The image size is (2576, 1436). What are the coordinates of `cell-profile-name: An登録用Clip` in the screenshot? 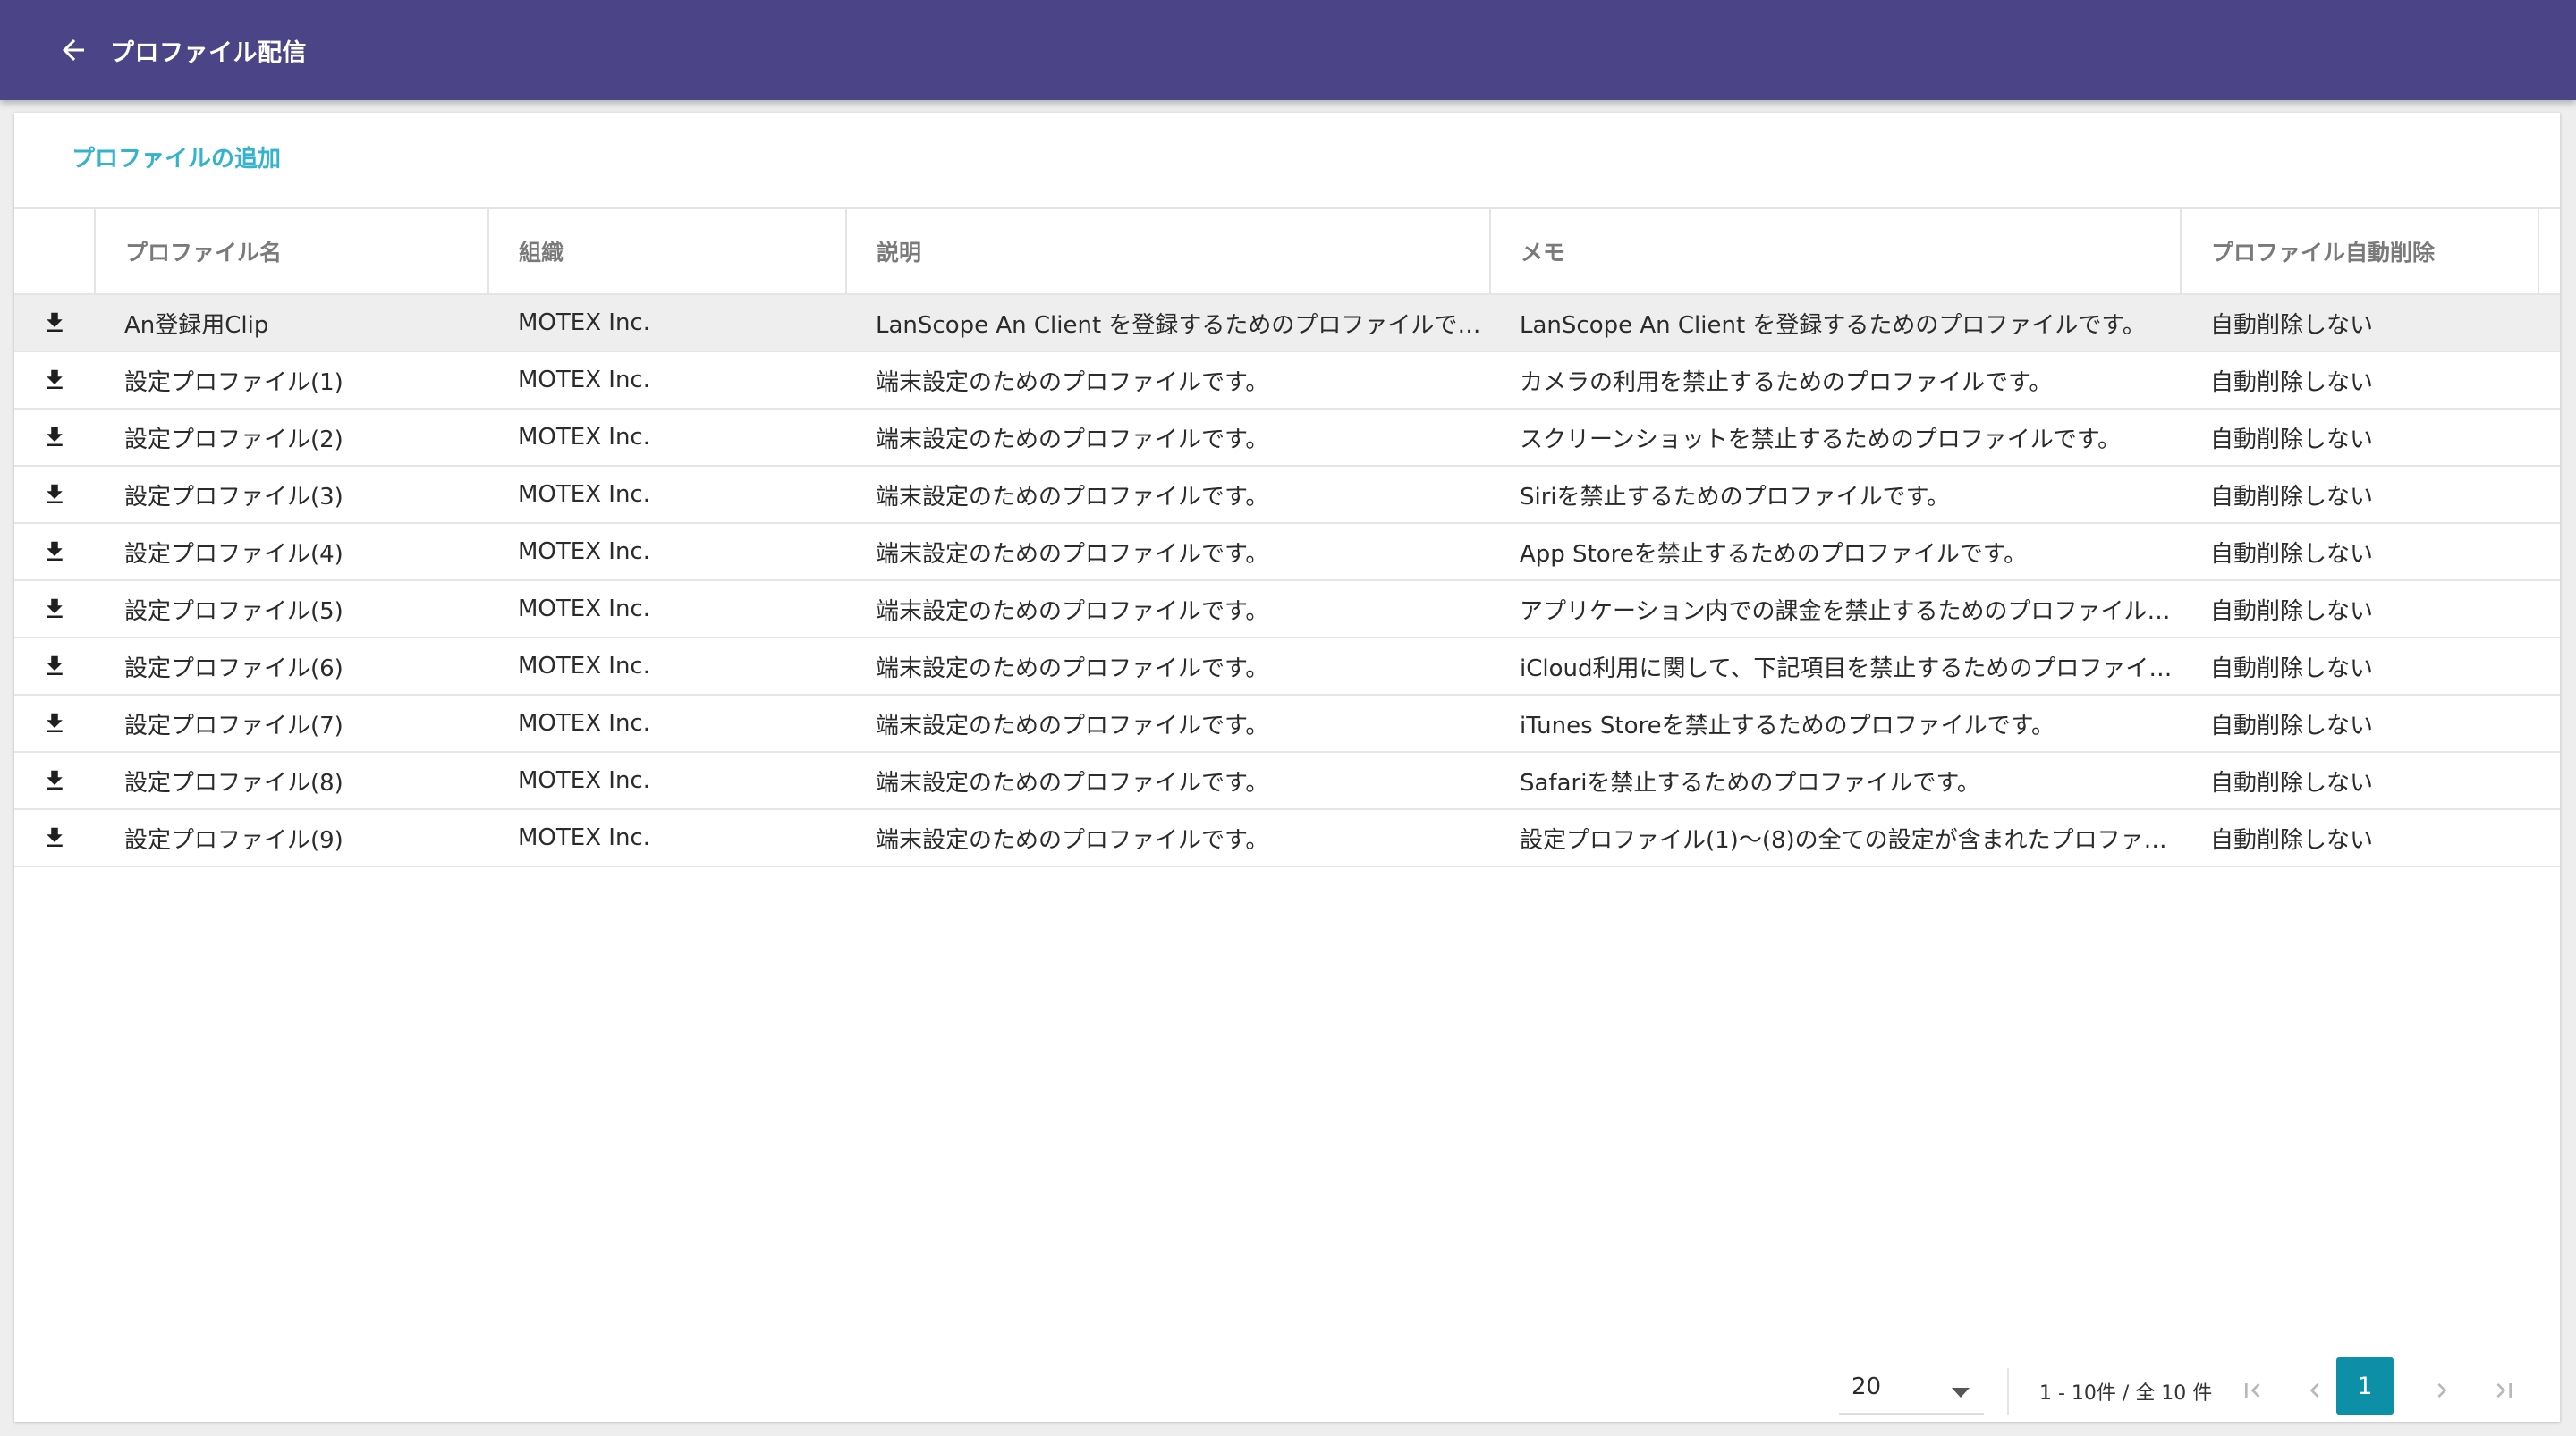 It's located at (196, 325).